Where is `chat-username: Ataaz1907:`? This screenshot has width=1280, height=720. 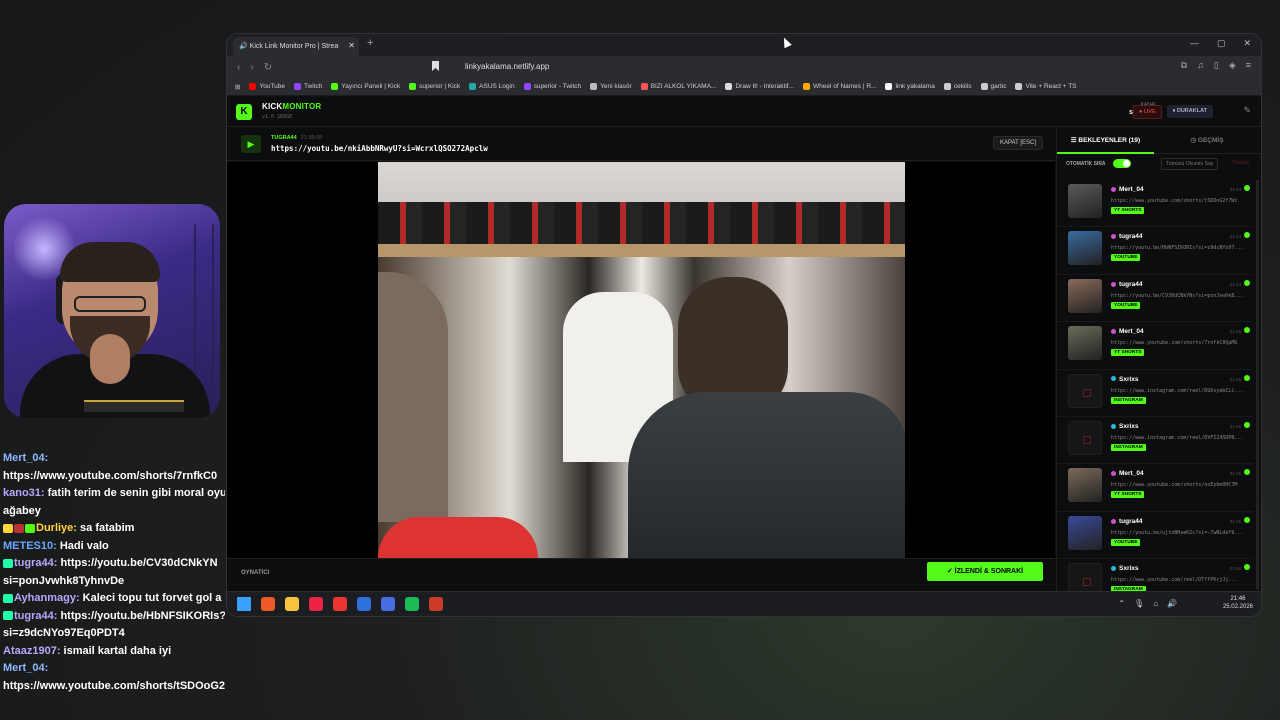 chat-username: Ataaz1907: is located at coordinates (31, 651).